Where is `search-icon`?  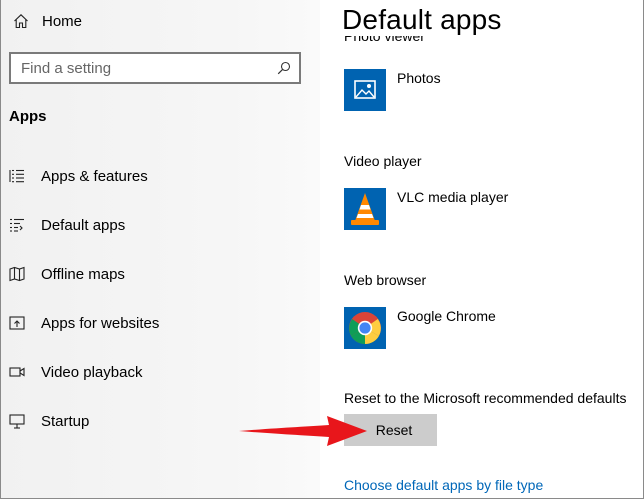 search-icon is located at coordinates (284, 68).